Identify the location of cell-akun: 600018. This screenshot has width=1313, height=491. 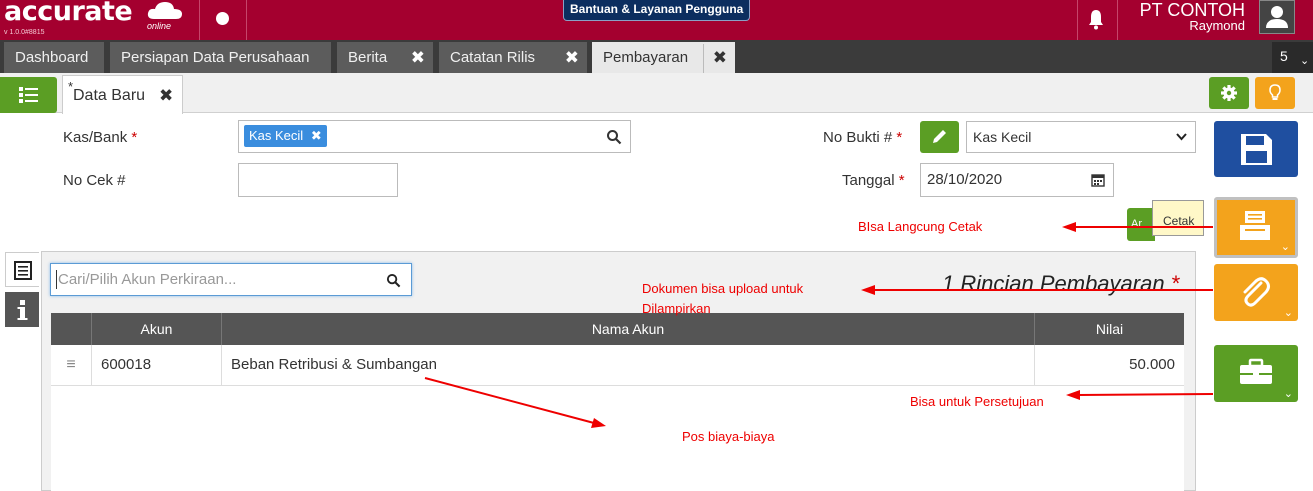
(156, 365).